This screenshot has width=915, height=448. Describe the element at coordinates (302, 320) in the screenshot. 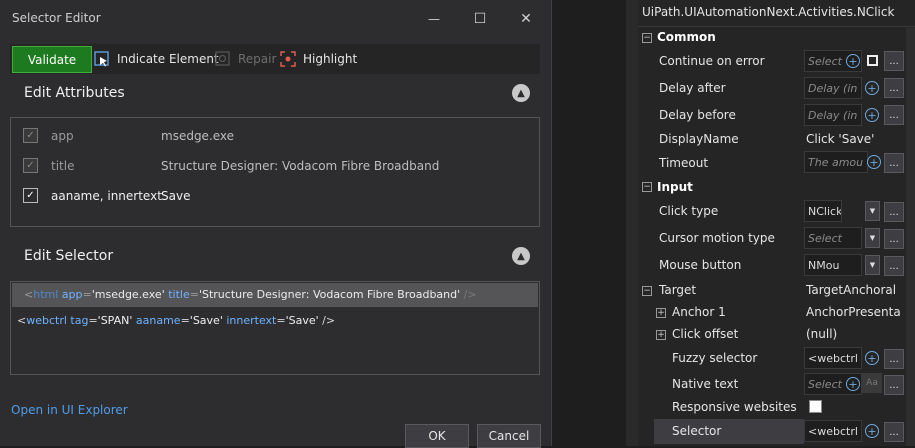

I see `selector-value: 'Save'` at that location.